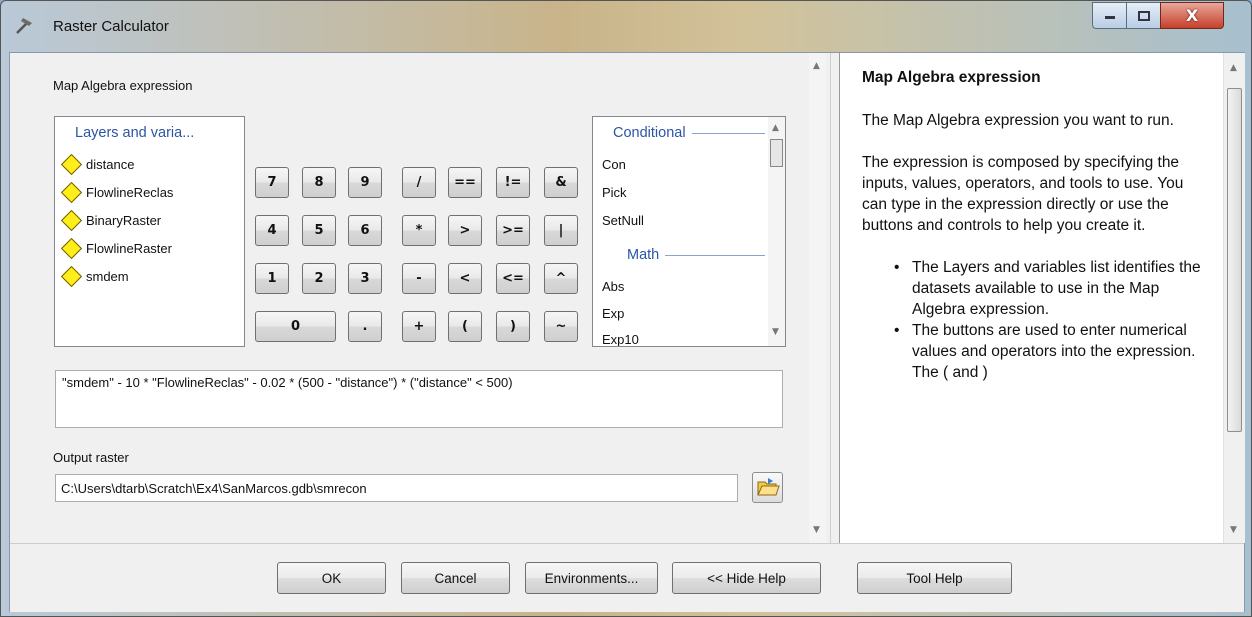  Describe the element at coordinates (513, 182) in the screenshot. I see `key-not-equal: !=` at that location.